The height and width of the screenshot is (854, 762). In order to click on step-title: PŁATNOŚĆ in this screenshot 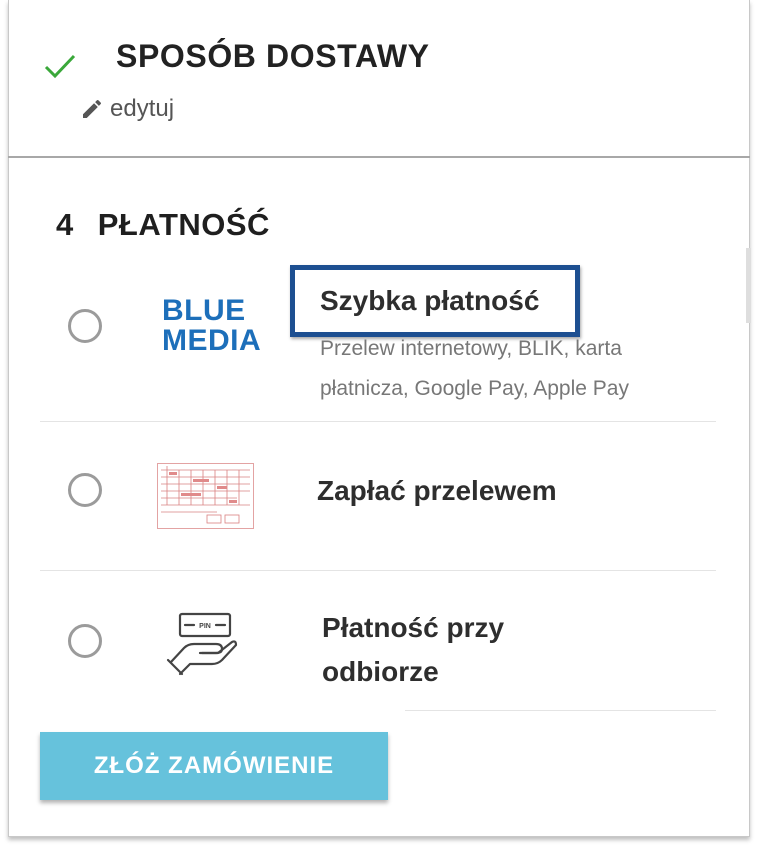, I will do `click(183, 224)`.